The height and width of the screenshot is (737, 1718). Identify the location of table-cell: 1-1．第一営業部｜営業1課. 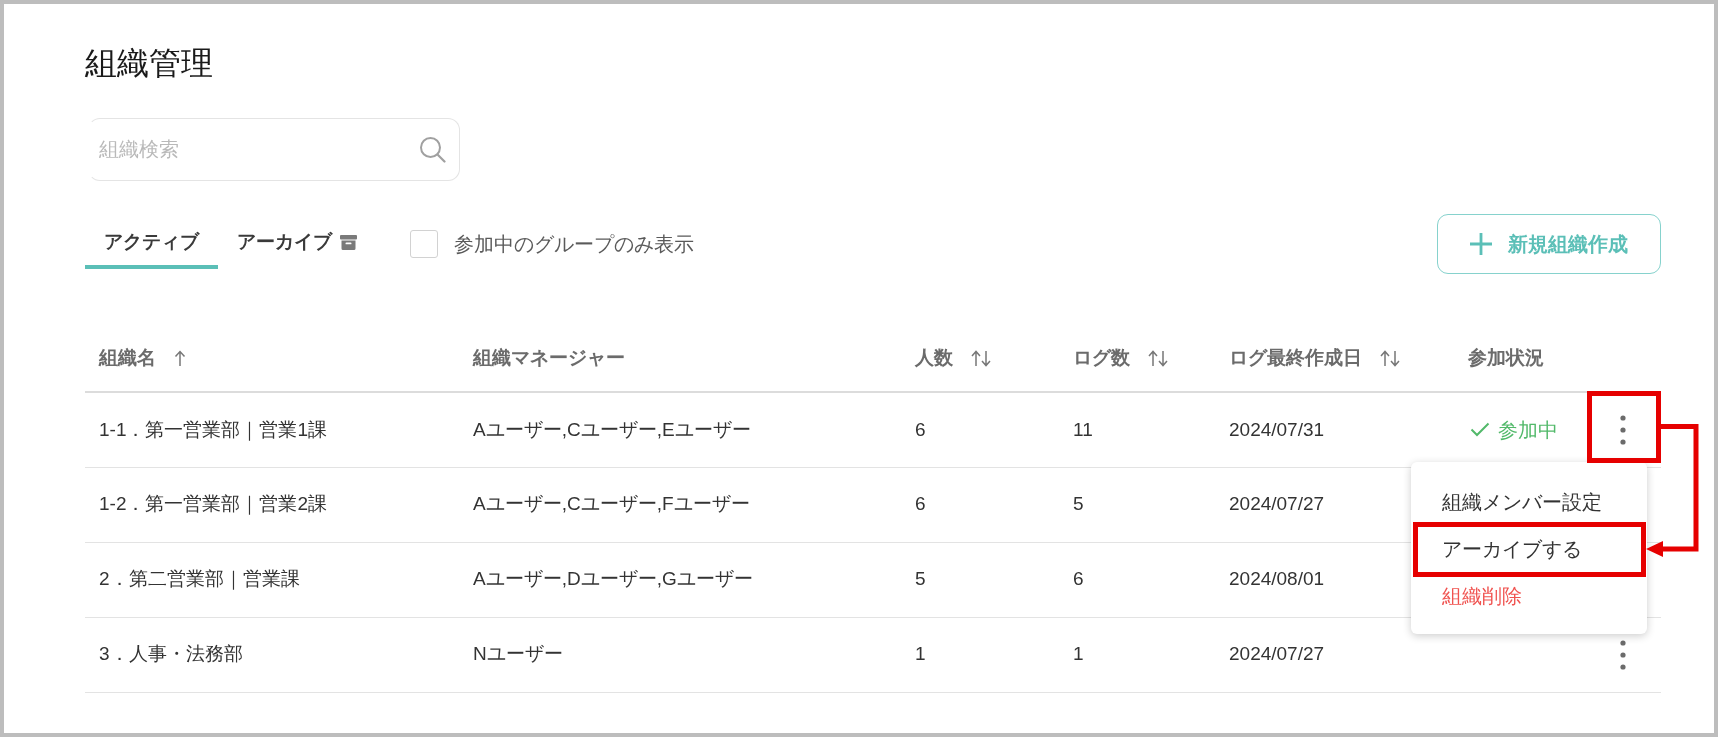
(272, 429).